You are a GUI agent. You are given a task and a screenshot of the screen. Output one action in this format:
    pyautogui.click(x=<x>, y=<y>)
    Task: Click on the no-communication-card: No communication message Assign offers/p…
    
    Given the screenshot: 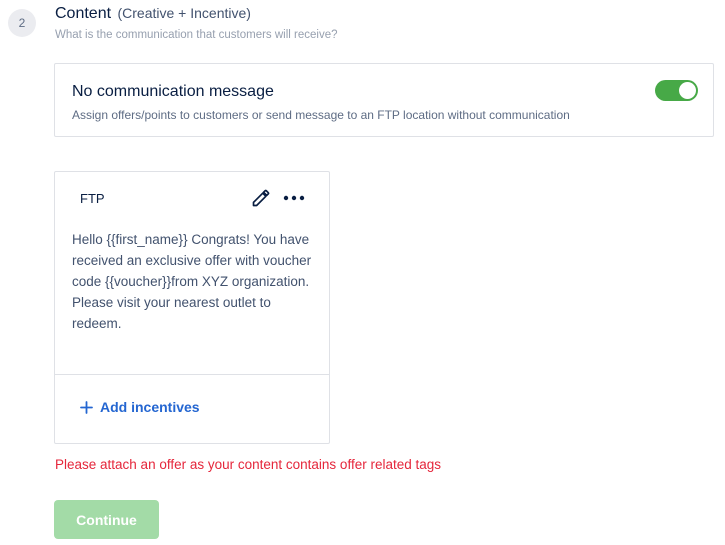 What is the action you would take?
    pyautogui.click(x=384, y=100)
    